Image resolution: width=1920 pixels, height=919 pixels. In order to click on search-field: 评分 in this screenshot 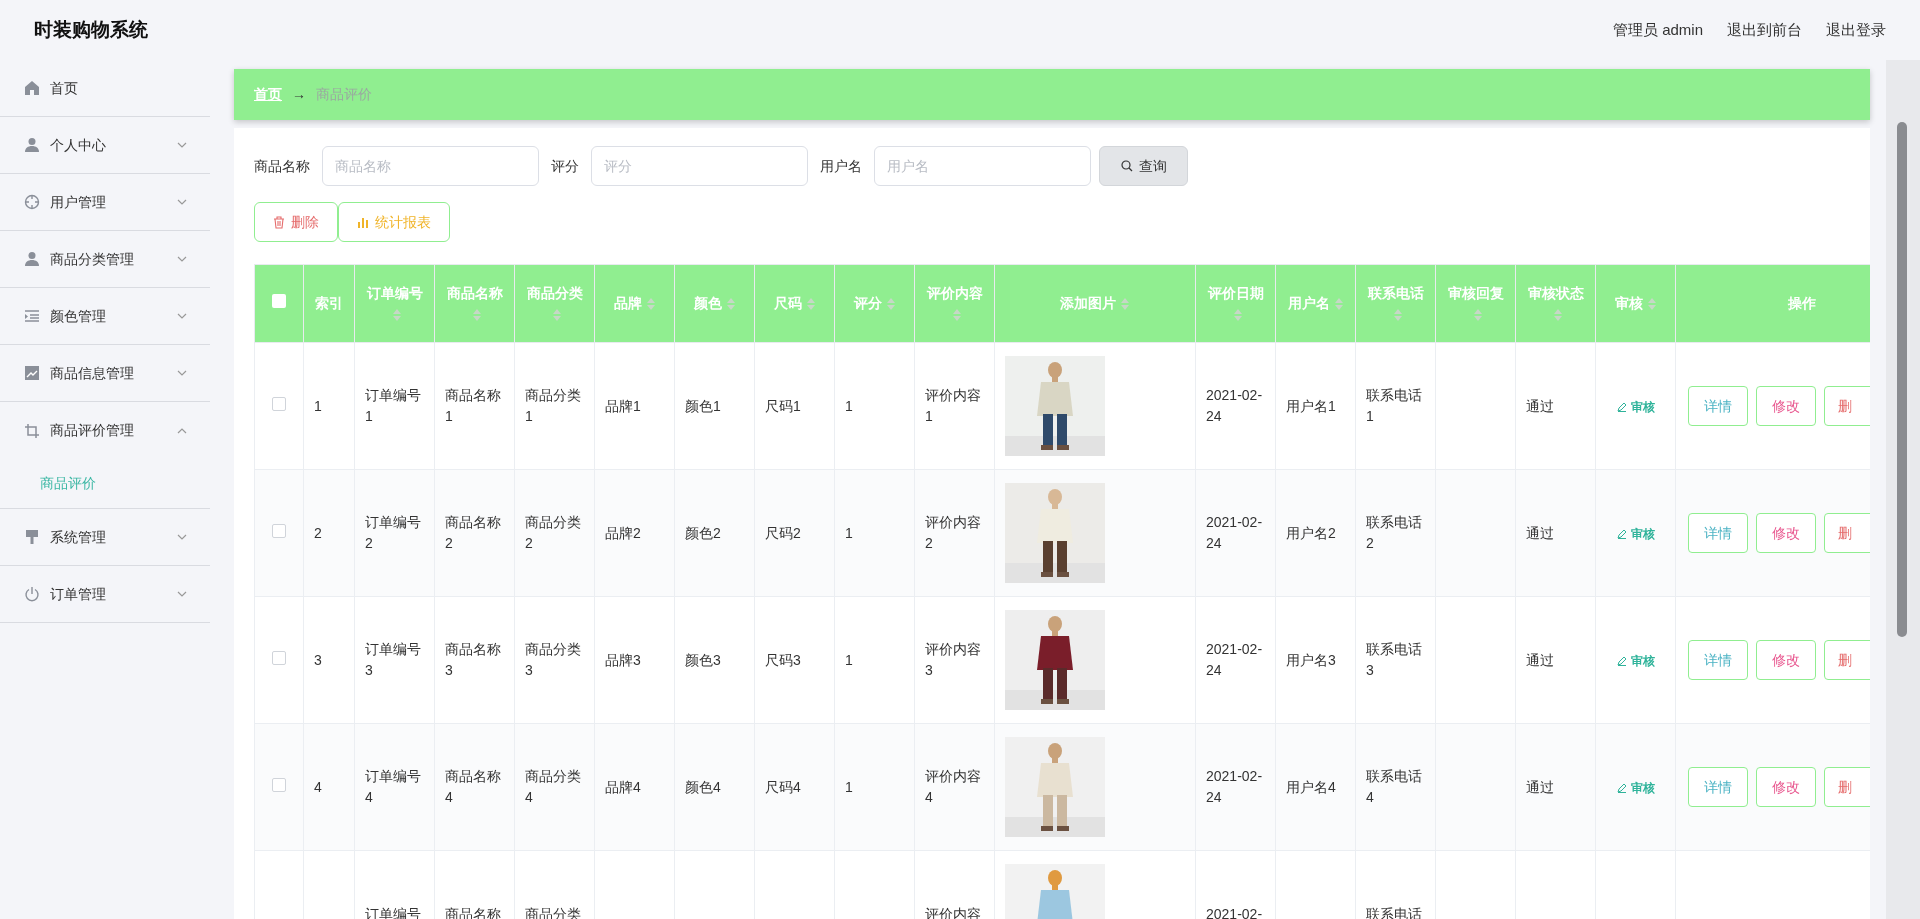, I will do `click(699, 166)`.